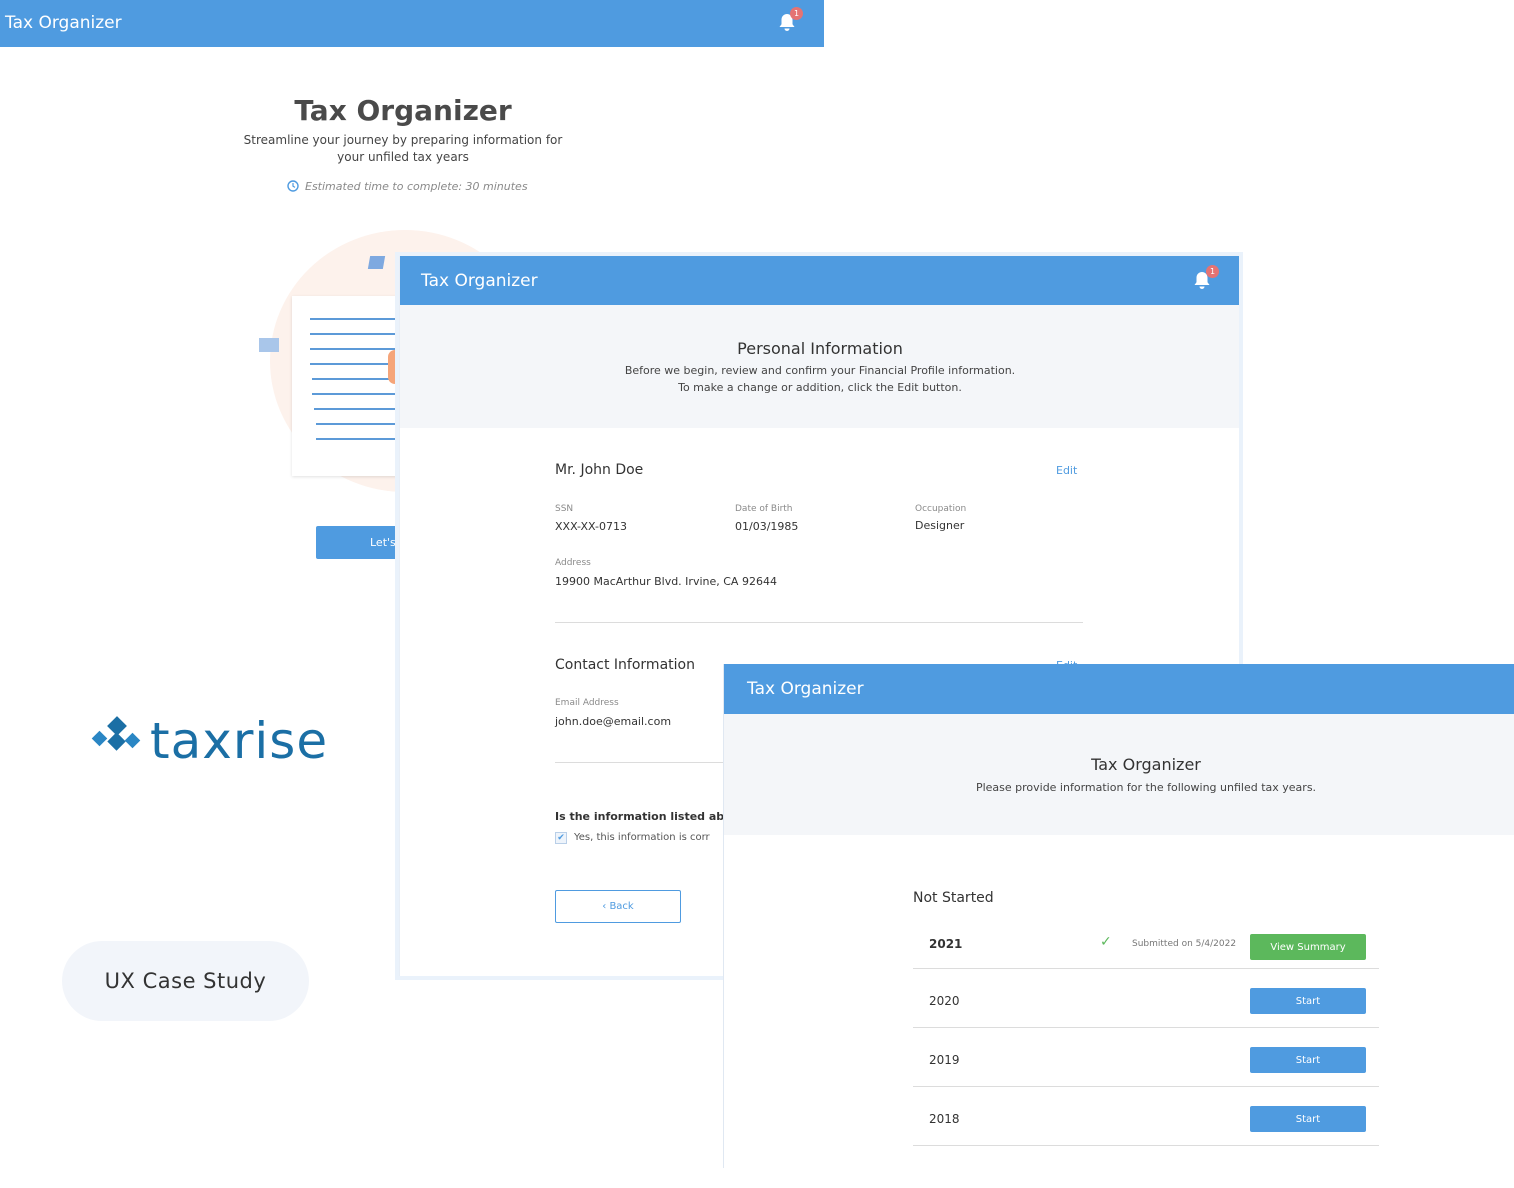 The width and height of the screenshot is (1514, 1188). Describe the element at coordinates (1146, 1057) in the screenshot. I see `tax-year-row: 2019 Start` at that location.